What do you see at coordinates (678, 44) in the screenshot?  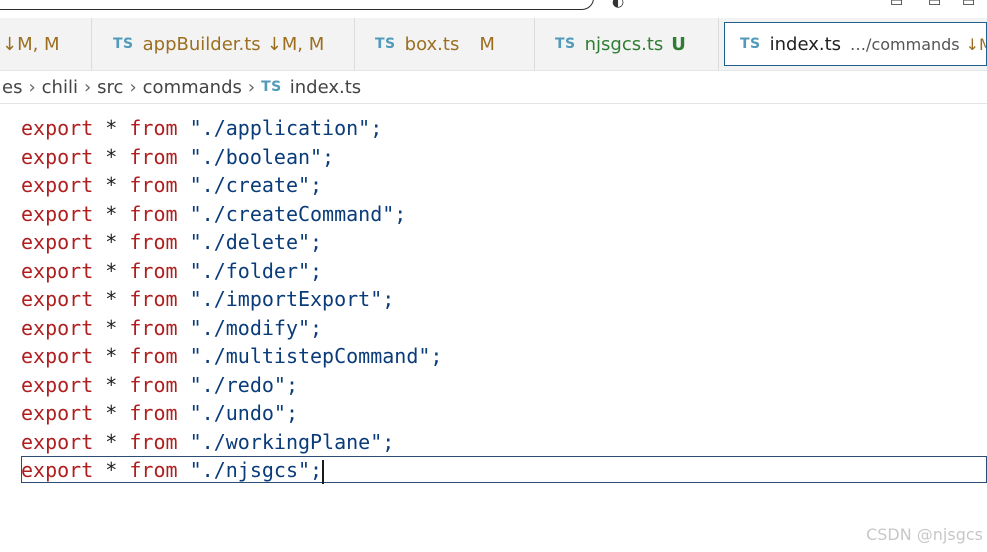 I see `tab-status: U` at bounding box center [678, 44].